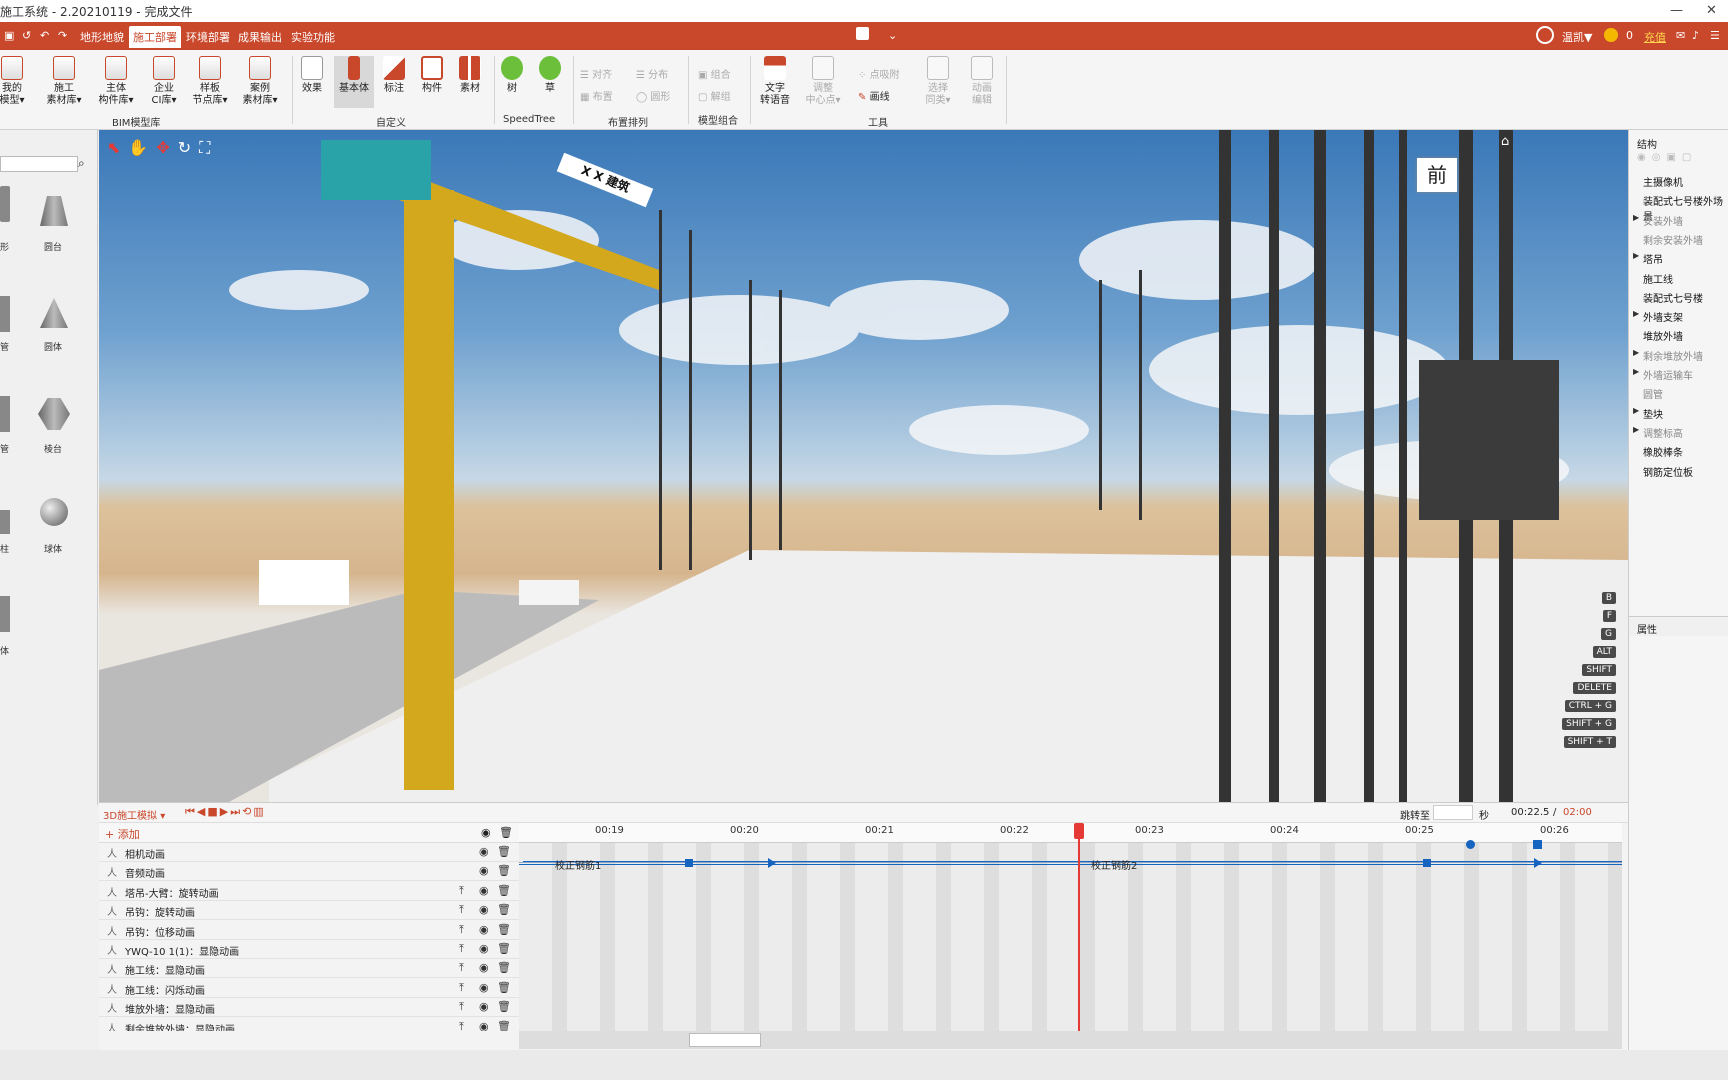 Image resolution: width=1728 pixels, height=1080 pixels. What do you see at coordinates (775, 81) in the screenshot?
I see `text-to-speech-button: 文字 转语音` at bounding box center [775, 81].